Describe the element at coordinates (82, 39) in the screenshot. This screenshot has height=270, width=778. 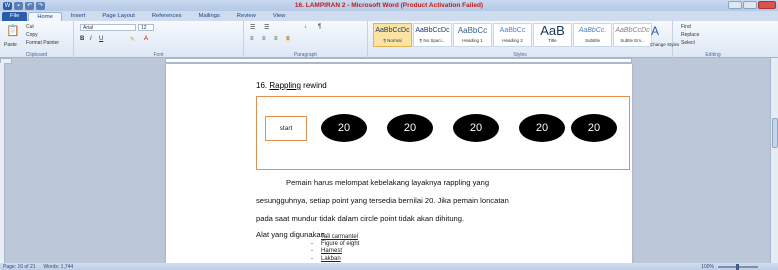
I see `bold-icon: B` at that location.